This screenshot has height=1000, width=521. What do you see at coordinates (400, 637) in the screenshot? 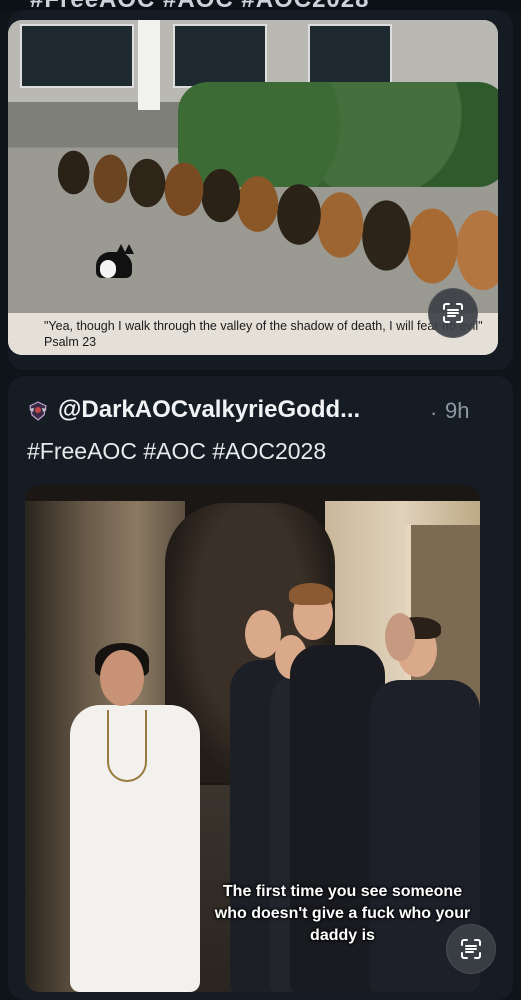
I see `man-5-head` at bounding box center [400, 637].